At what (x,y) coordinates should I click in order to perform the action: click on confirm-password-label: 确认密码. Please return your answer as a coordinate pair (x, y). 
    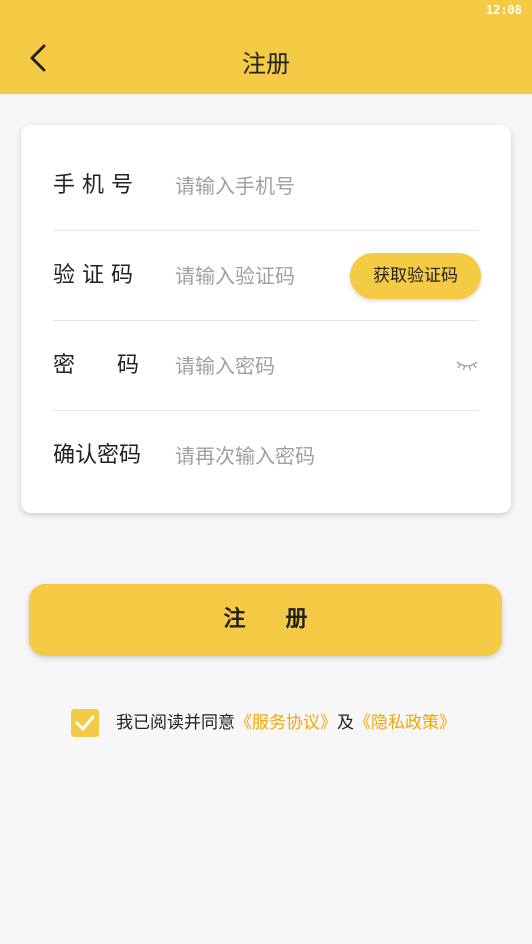
    Looking at the image, I should click on (97, 455).